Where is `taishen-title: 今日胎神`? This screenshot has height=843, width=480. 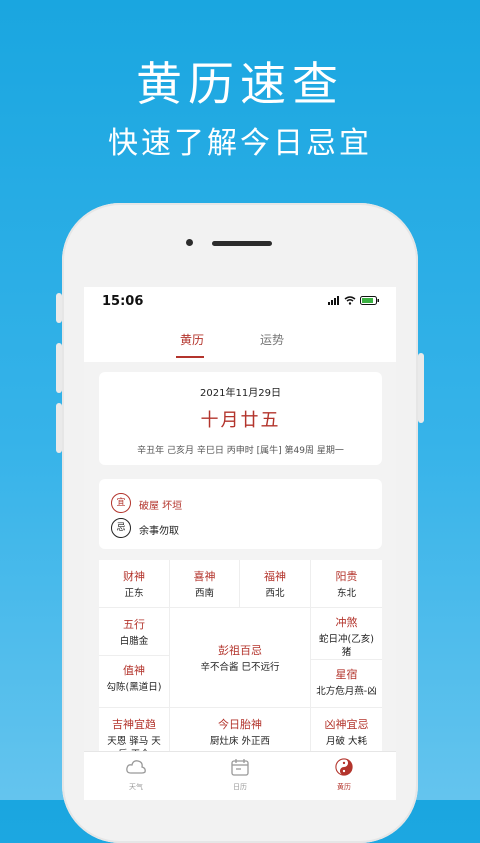 taishen-title: 今日胎神 is located at coordinates (240, 724).